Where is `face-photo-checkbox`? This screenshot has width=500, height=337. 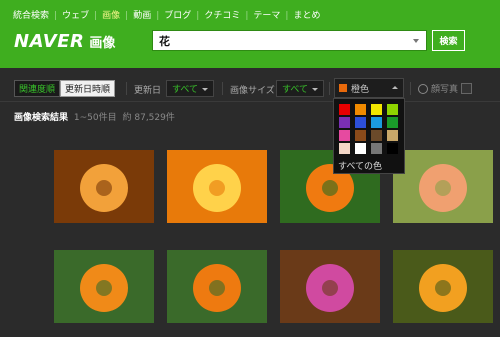
face-photo-checkbox is located at coordinates (467, 88).